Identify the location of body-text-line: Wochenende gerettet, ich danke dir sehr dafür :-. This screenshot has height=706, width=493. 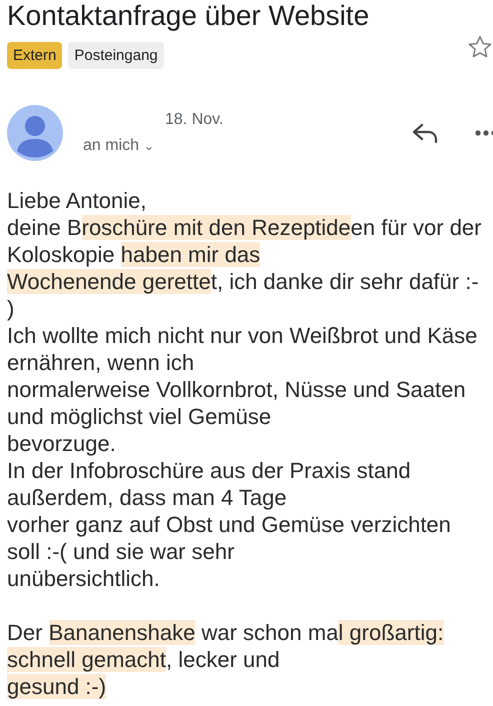
(243, 281).